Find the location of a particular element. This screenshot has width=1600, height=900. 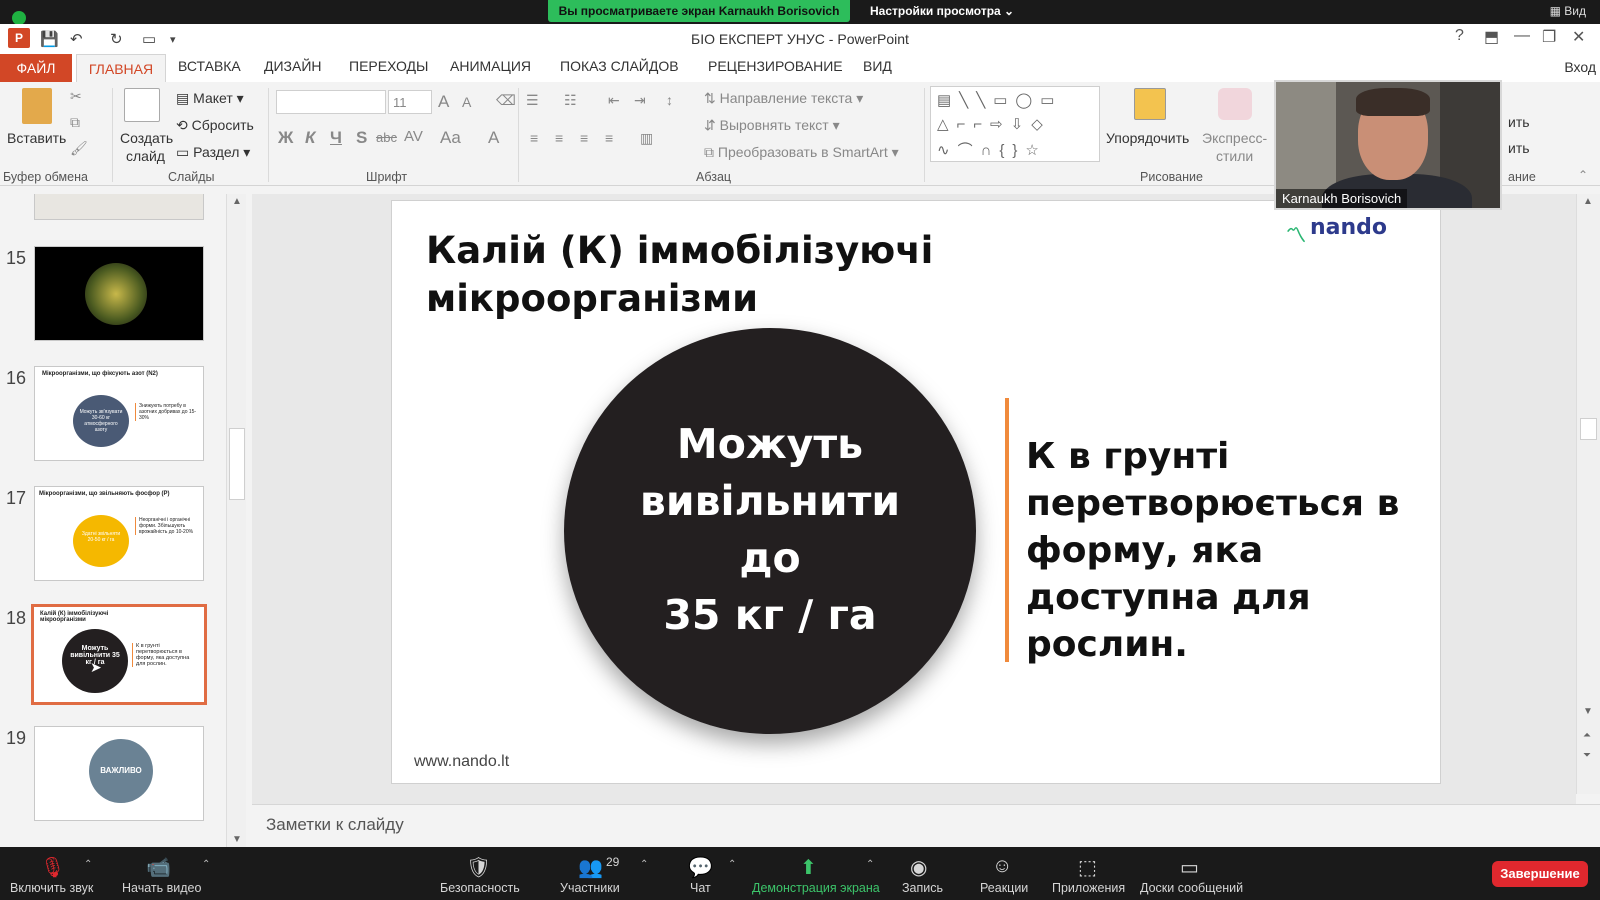

italic-button: К is located at coordinates (310, 138).